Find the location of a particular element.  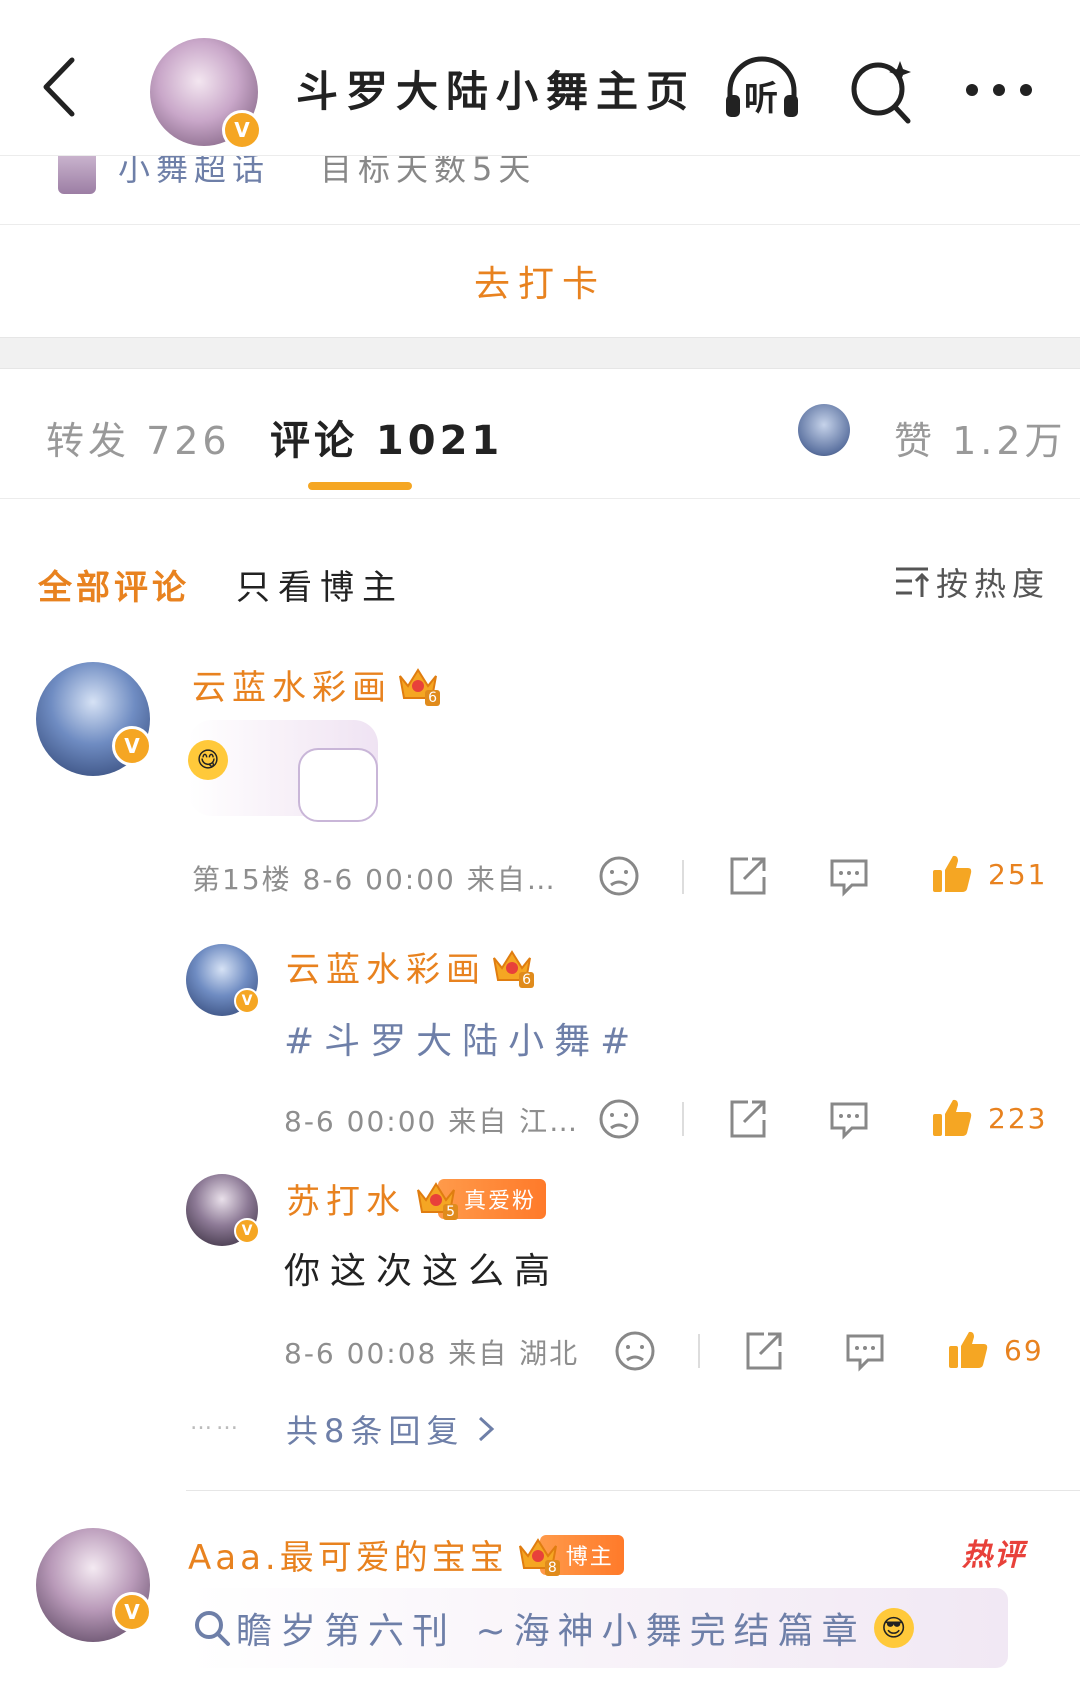

emoji-icon: 😋 is located at coordinates (208, 760).